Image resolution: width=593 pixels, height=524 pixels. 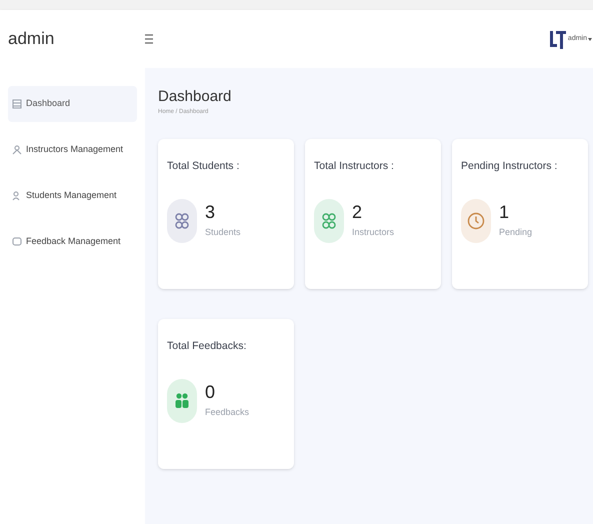 I want to click on sidebar-item: Feedback Management, so click(x=72, y=242).